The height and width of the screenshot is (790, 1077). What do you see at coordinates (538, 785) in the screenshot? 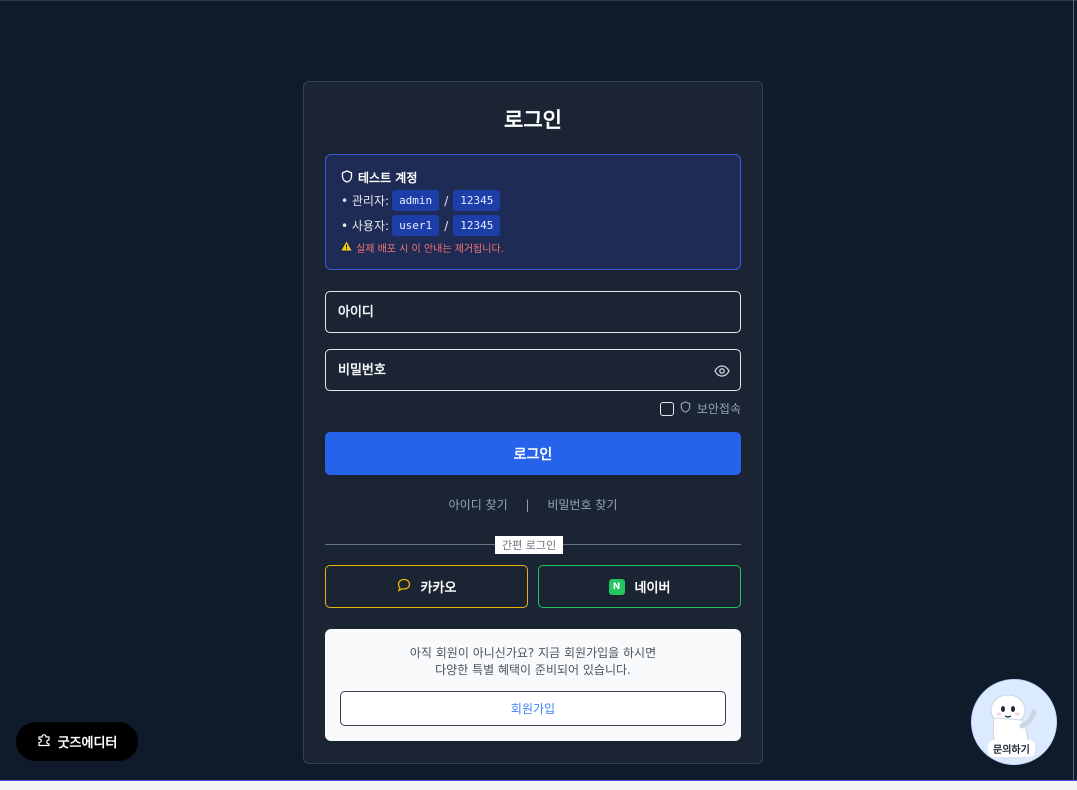
I see `bottom-bar` at bounding box center [538, 785].